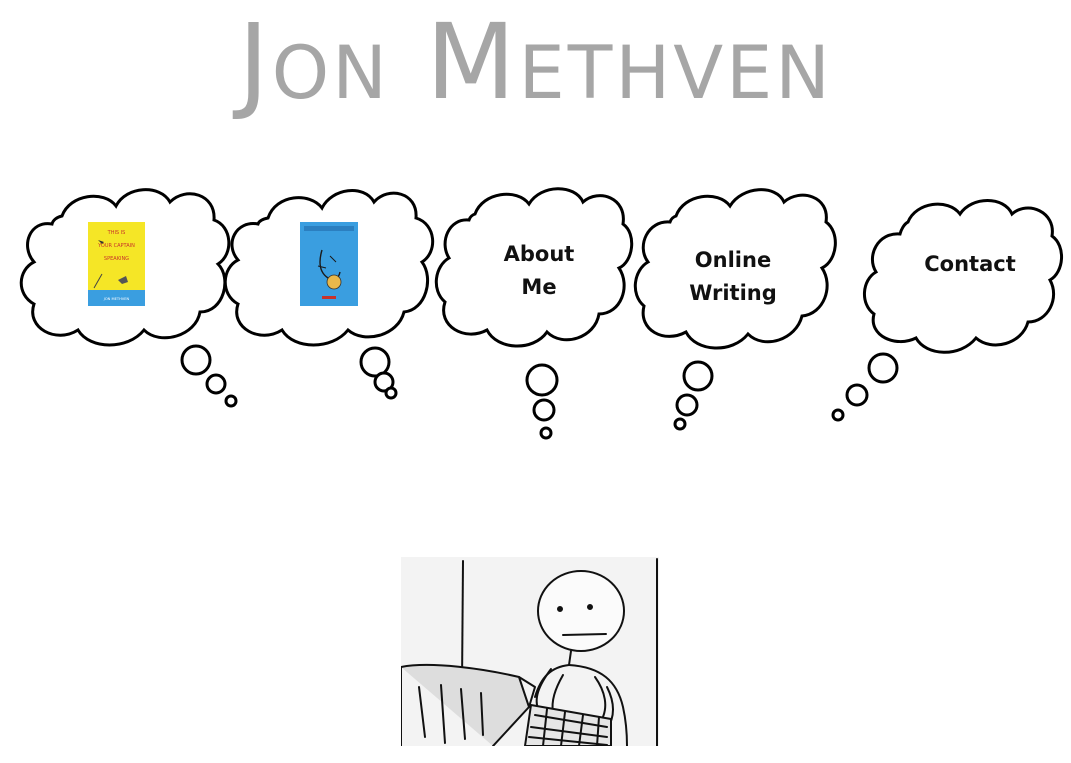  What do you see at coordinates (116, 299) in the screenshot?
I see `book-cover-author: JON METHVEN` at bounding box center [116, 299].